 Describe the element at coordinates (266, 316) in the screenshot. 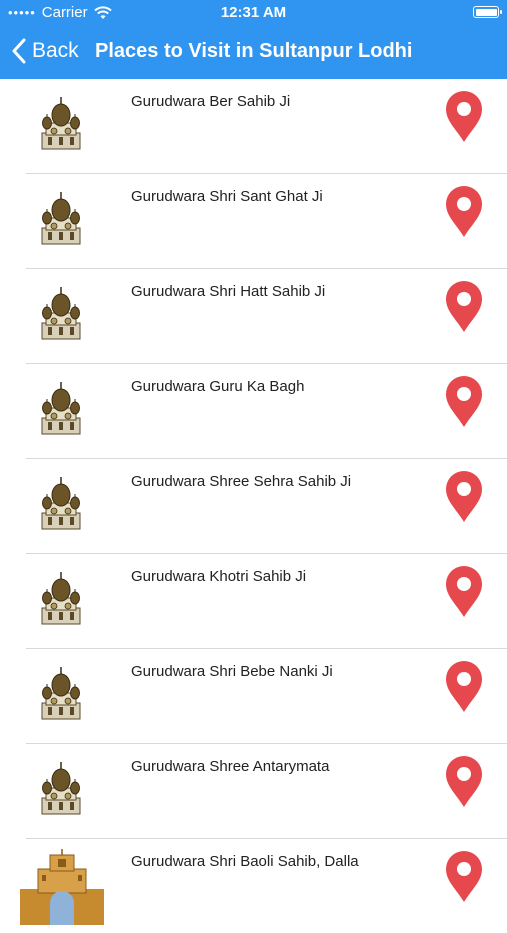

I see `place-row: Gurudwara Shri Hatt Sahib Ji` at that location.